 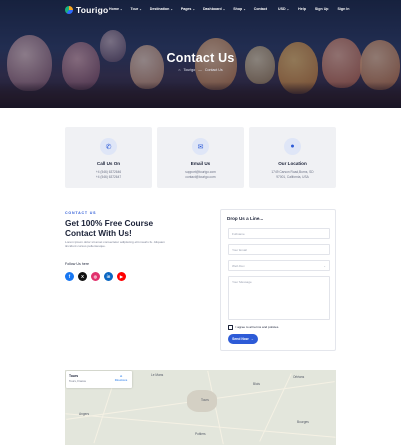 I want to click on nav-utility-help: Help, so click(x=302, y=9).